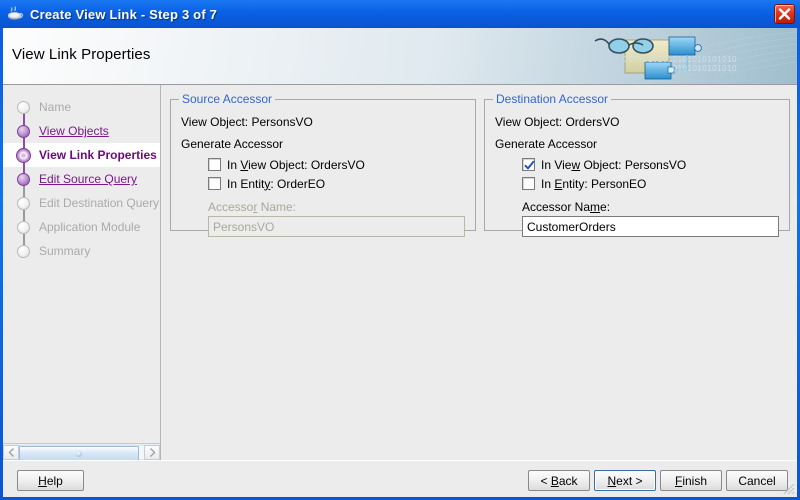 Image resolution: width=800 pixels, height=500 pixels. I want to click on source-view-object-text: View Object: PersonsVO, so click(247, 122).